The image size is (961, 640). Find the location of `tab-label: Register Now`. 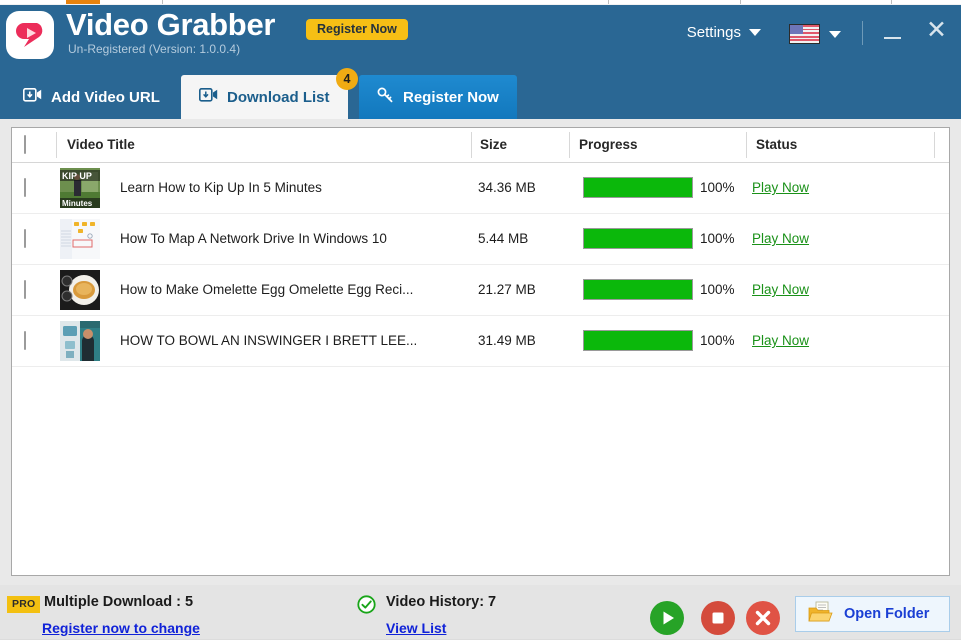

tab-label: Register Now is located at coordinates (451, 97).